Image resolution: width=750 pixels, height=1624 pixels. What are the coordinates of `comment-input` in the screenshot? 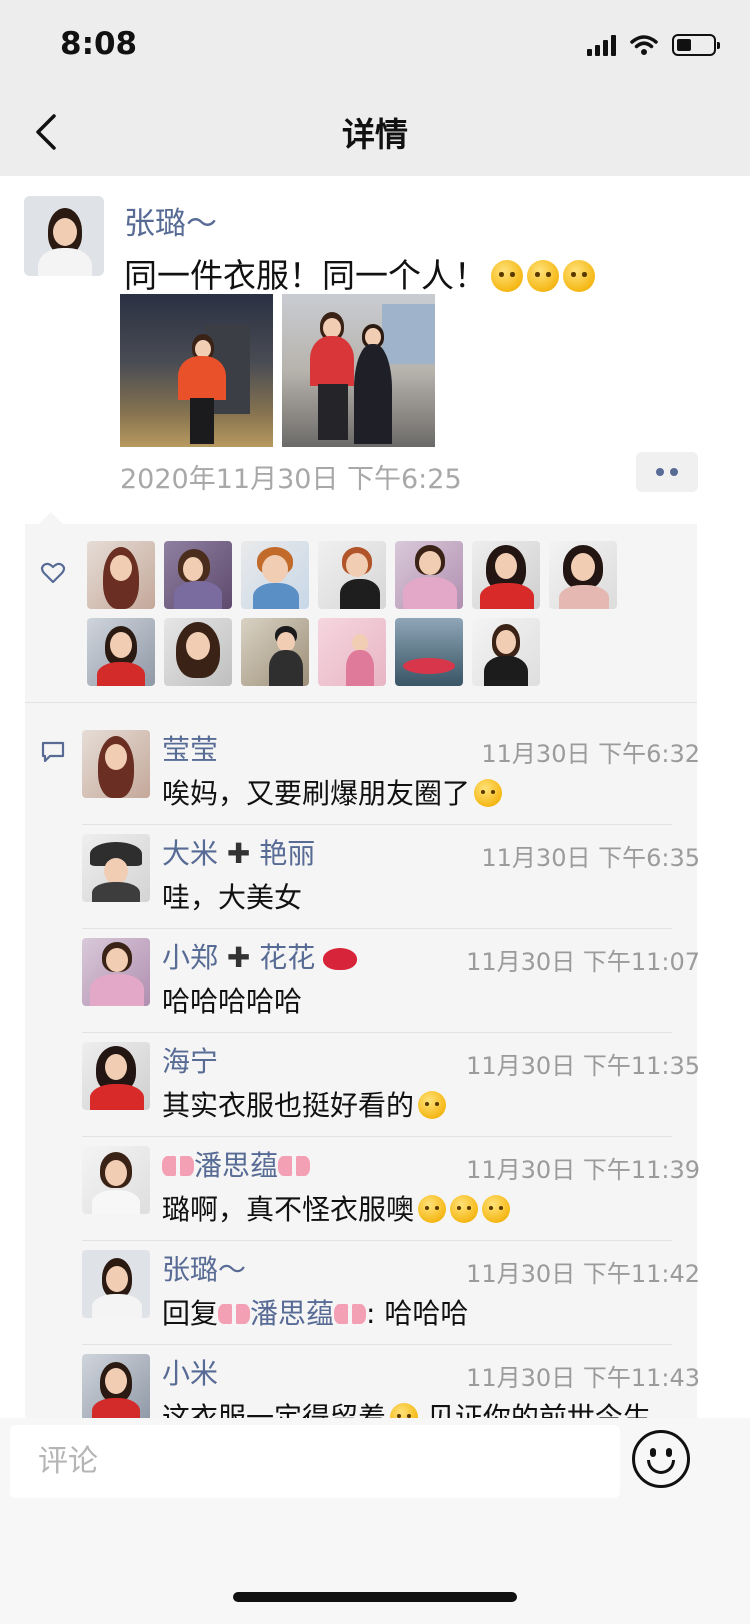 It's located at (315, 1461).